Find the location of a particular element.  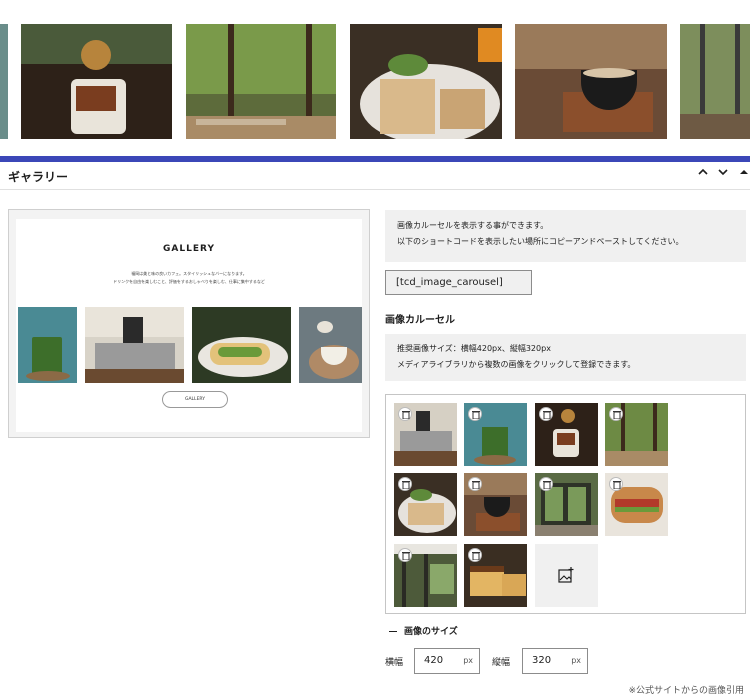

preview-title: GALLERY is located at coordinates (189, 249).